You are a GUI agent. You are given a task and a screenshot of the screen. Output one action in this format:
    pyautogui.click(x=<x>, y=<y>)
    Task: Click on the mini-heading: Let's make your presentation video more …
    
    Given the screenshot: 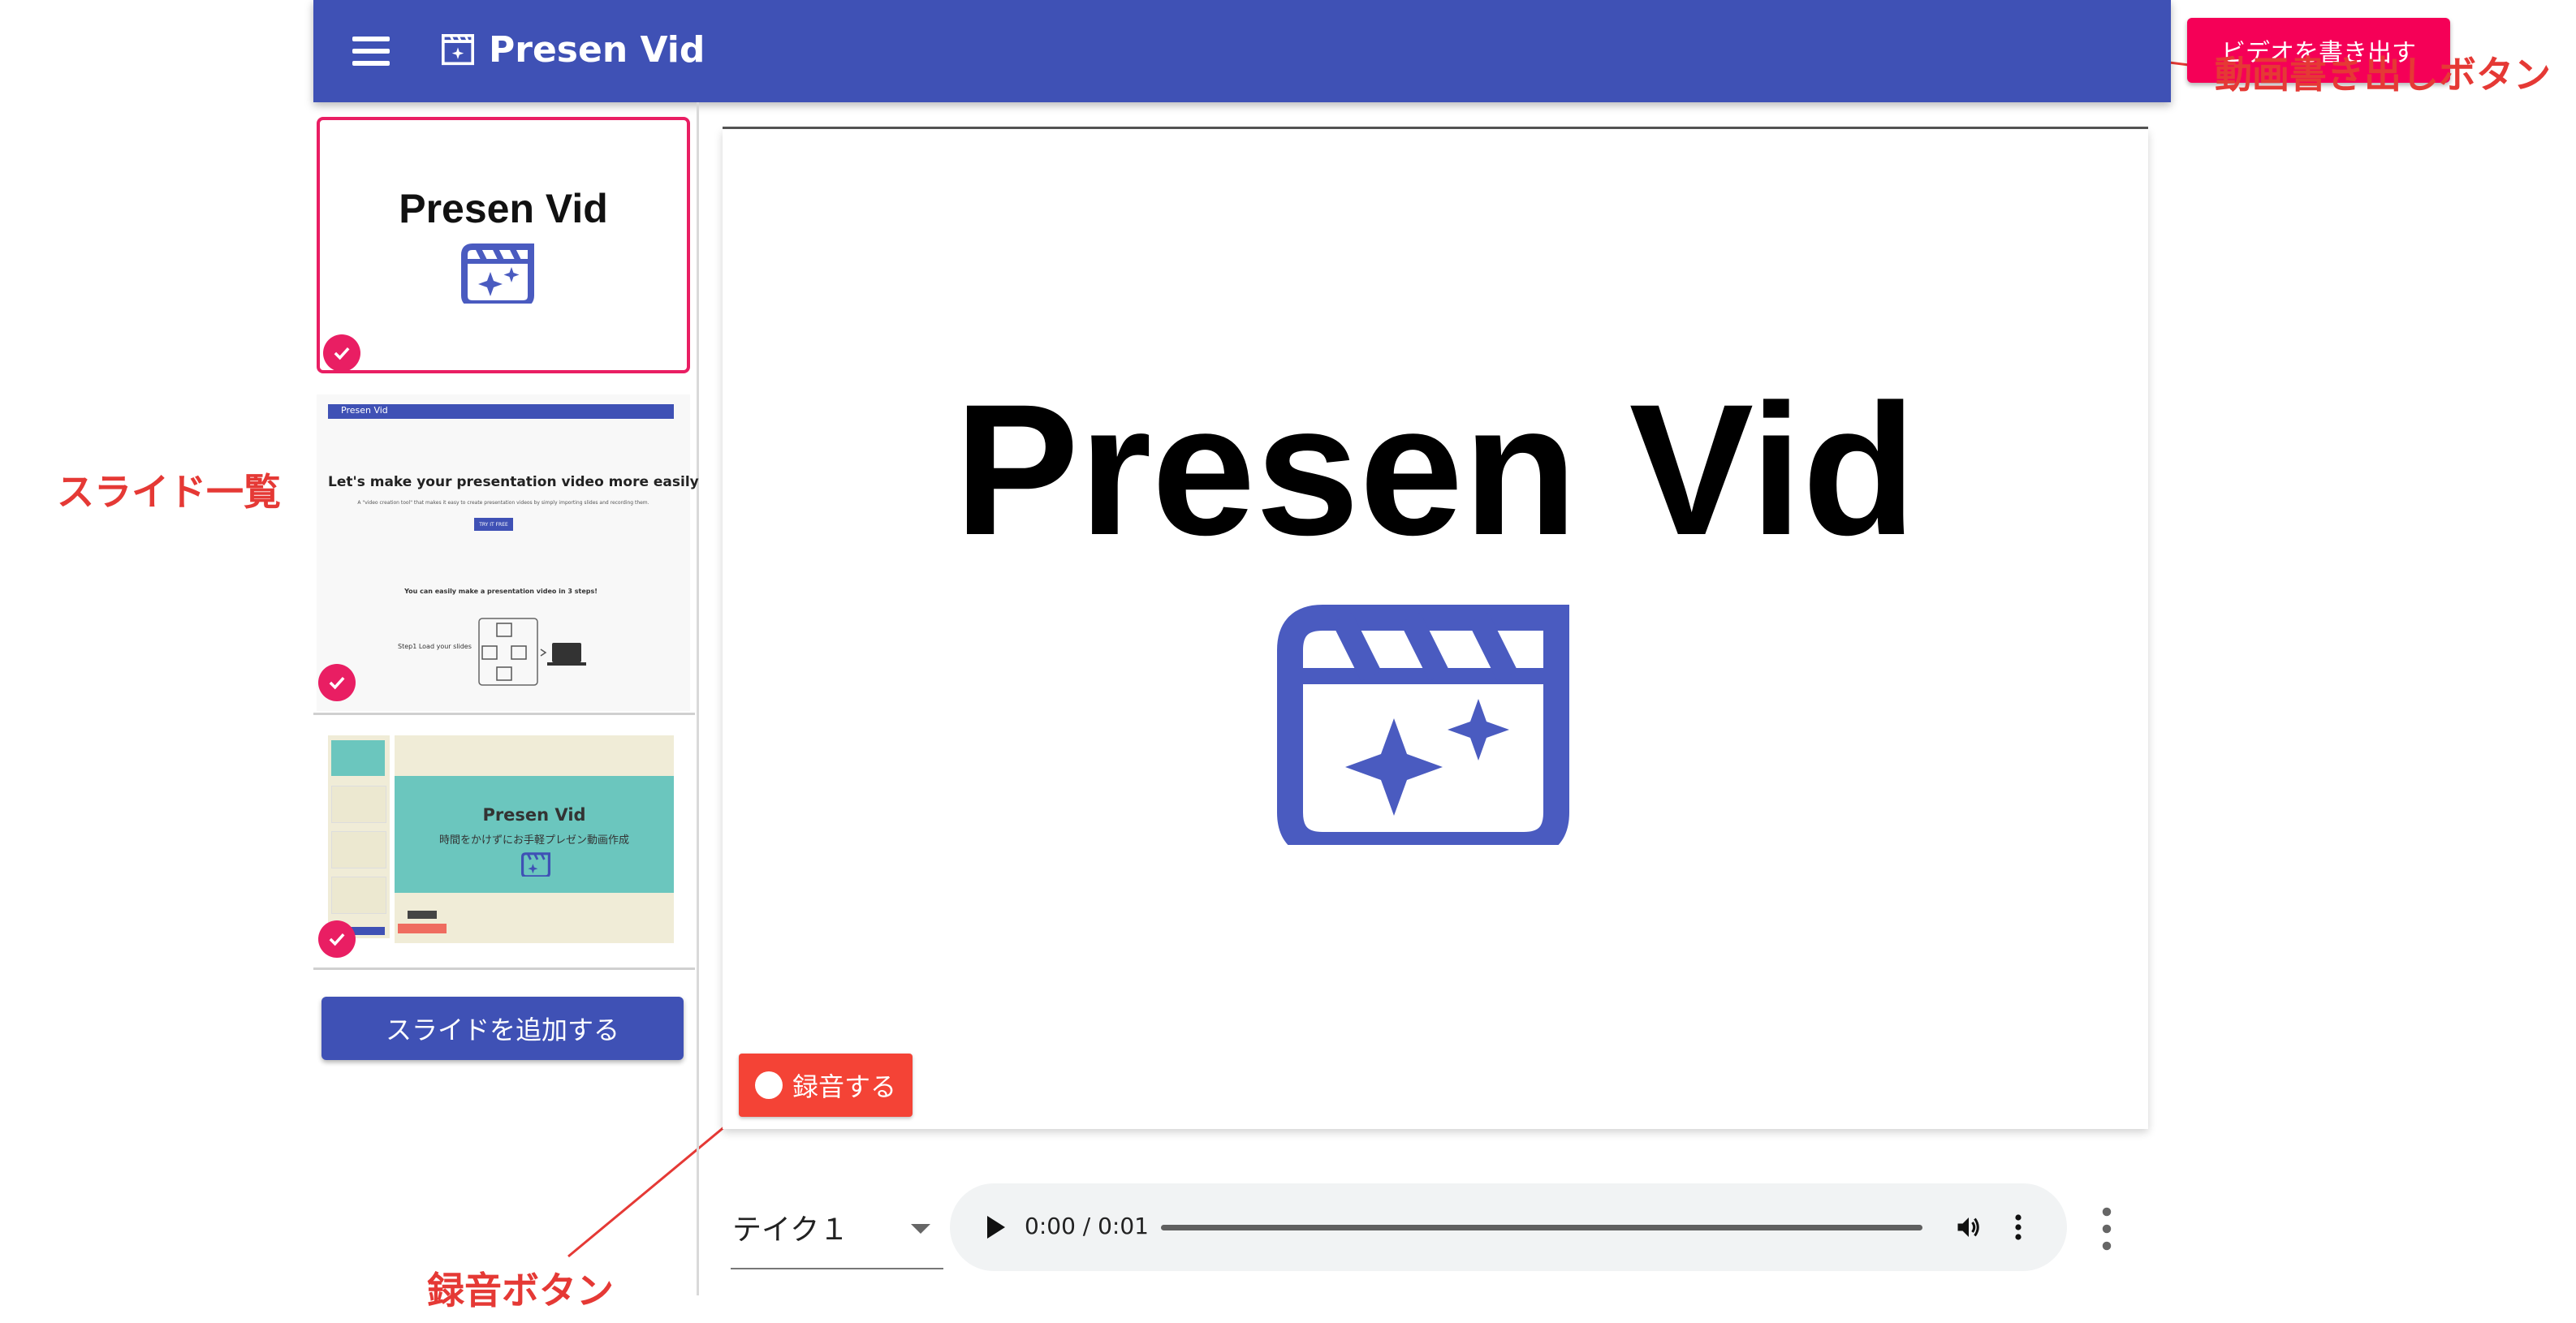 What is the action you would take?
    pyautogui.click(x=513, y=482)
    